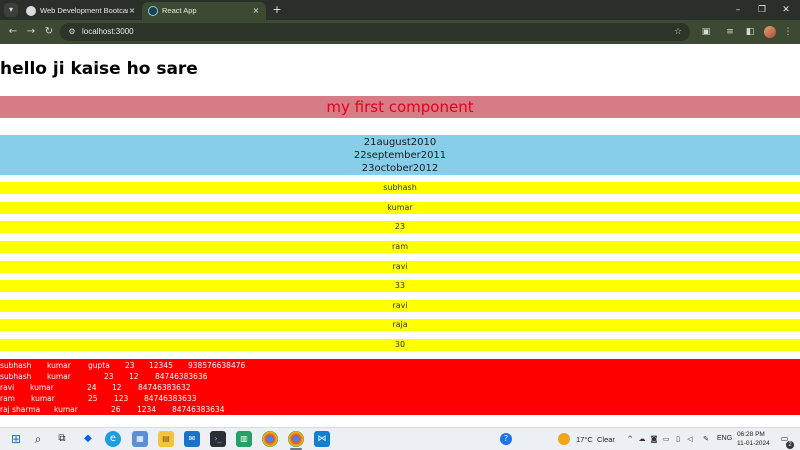 Image resolution: width=800 pixels, height=450 pixels. I want to click on yellow-item: 33, so click(400, 286).